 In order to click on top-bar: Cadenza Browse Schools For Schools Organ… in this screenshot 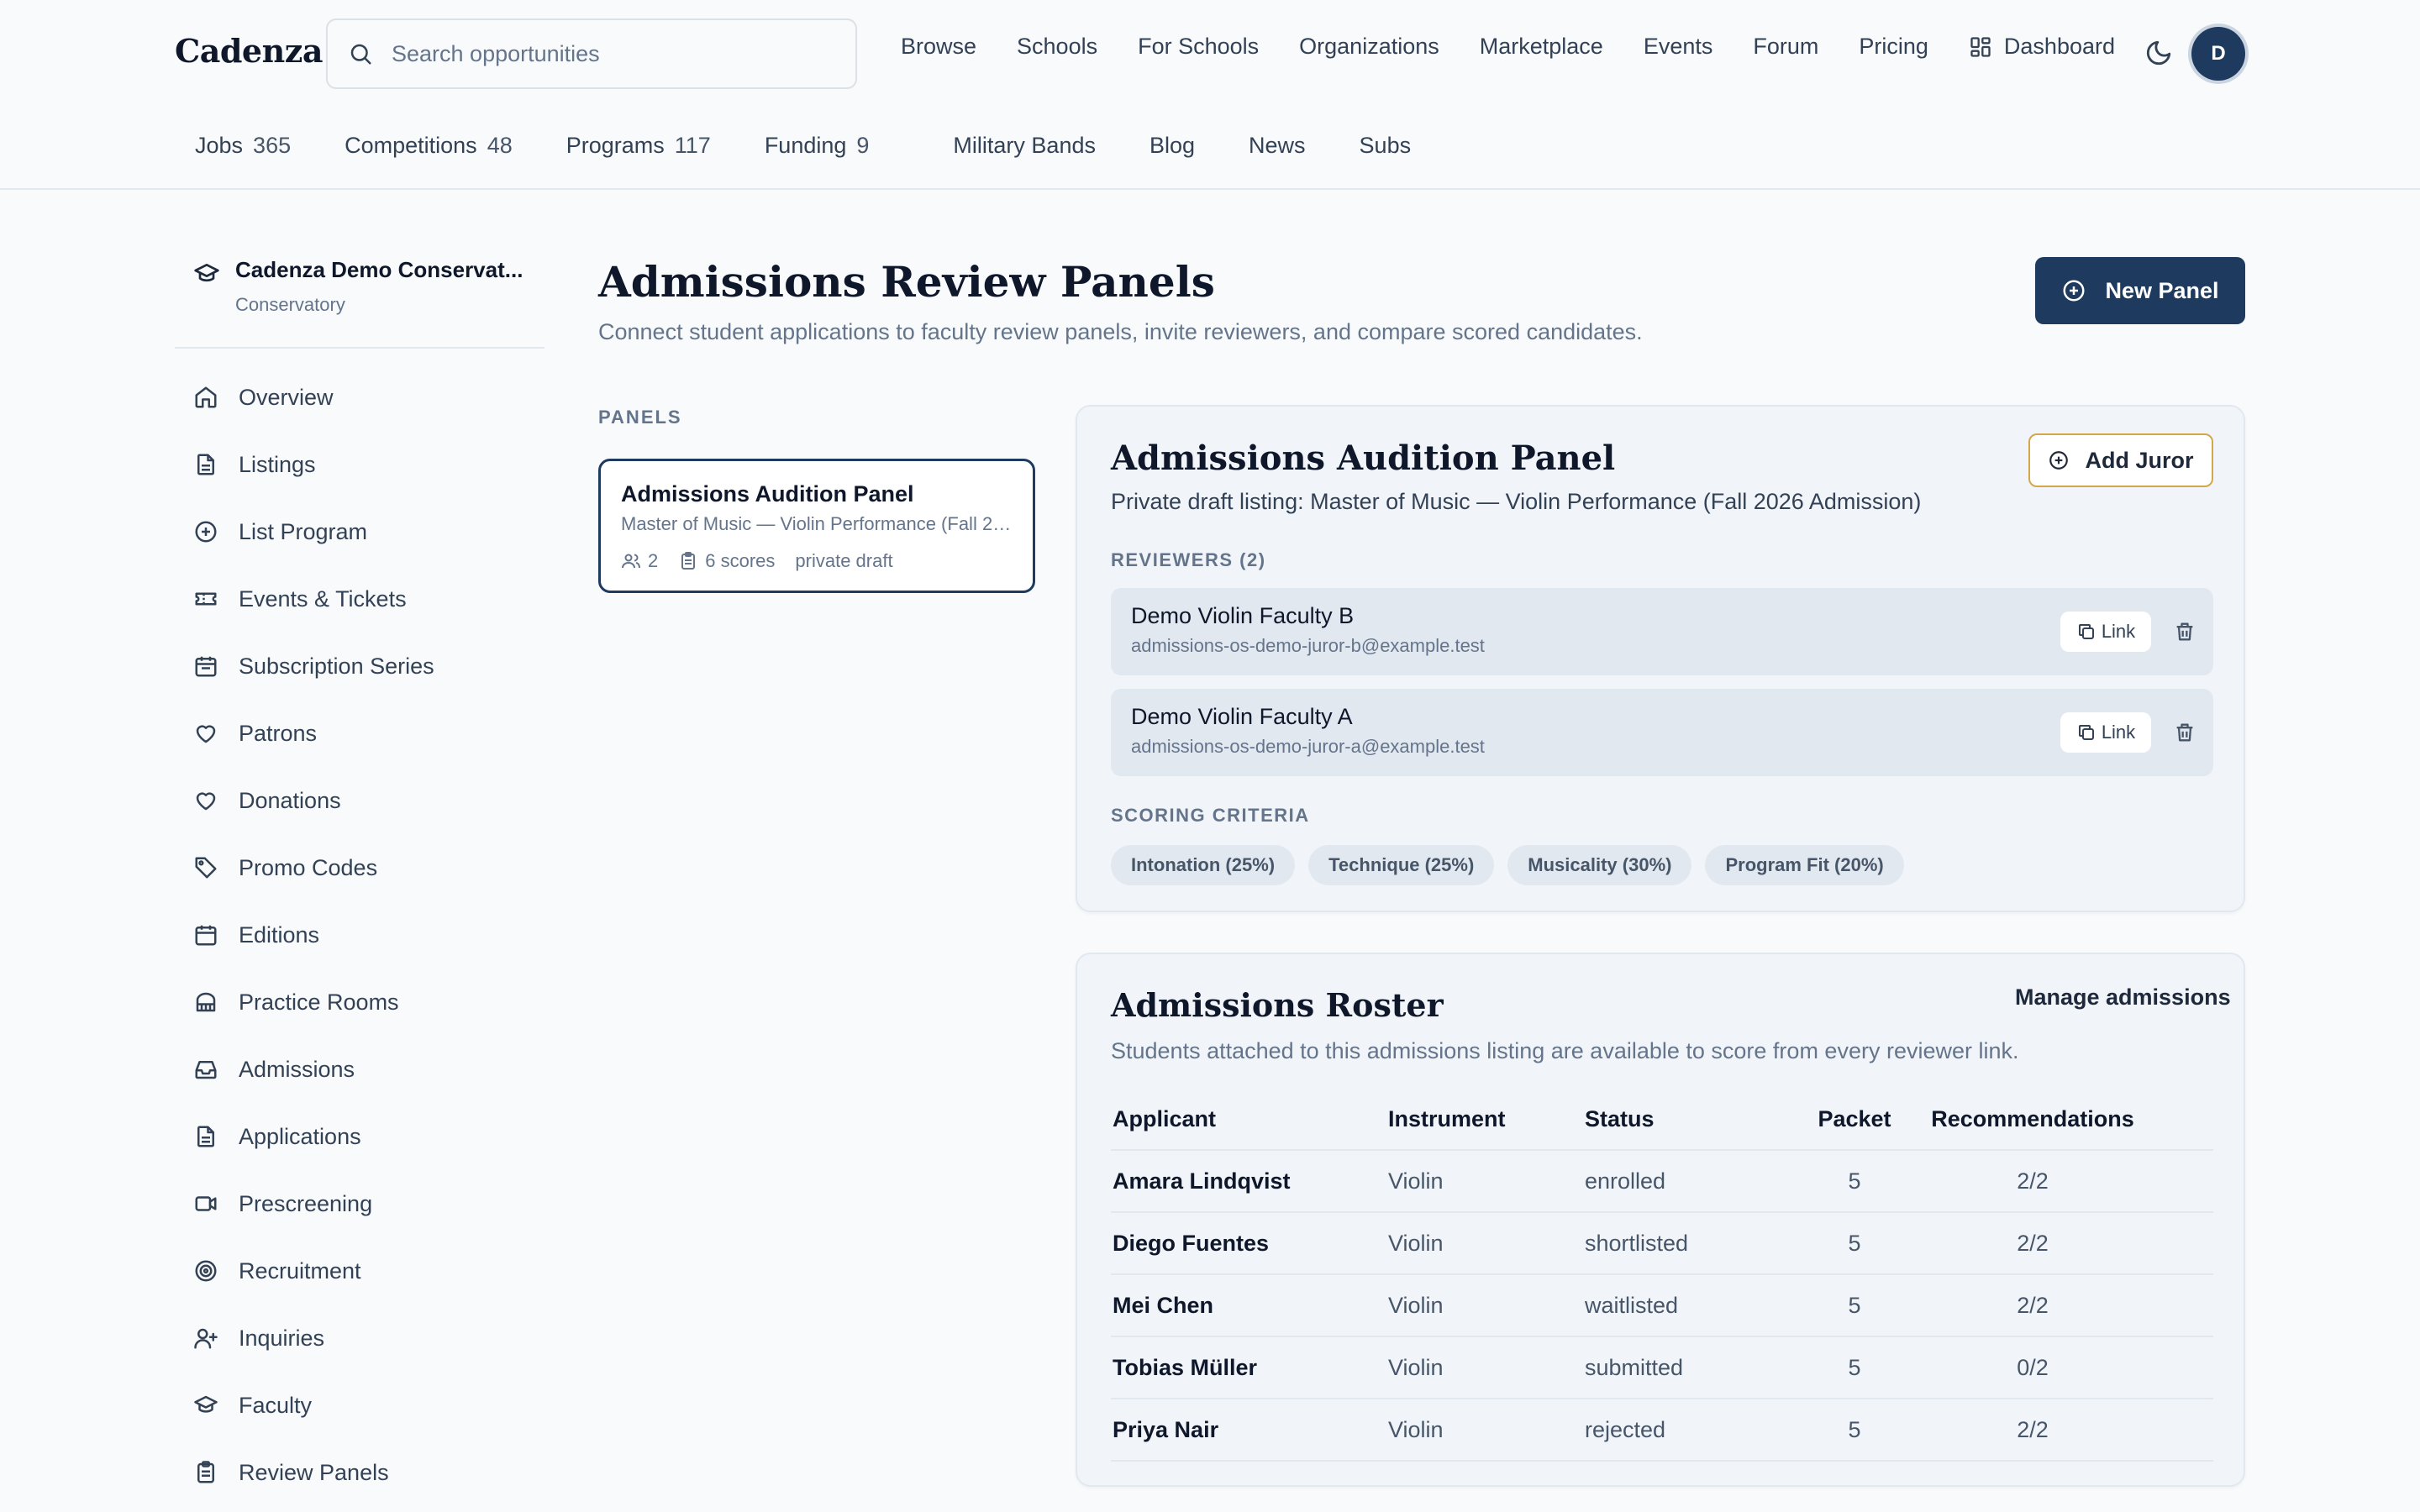, I will do `click(1210, 95)`.